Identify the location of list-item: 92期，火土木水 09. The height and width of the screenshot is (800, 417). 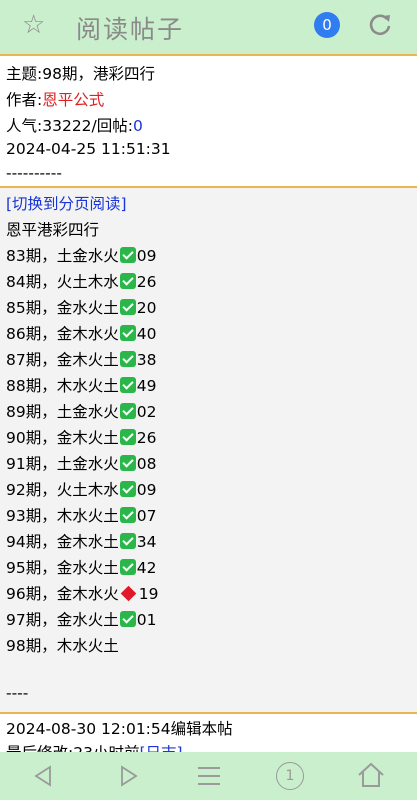
(81, 489).